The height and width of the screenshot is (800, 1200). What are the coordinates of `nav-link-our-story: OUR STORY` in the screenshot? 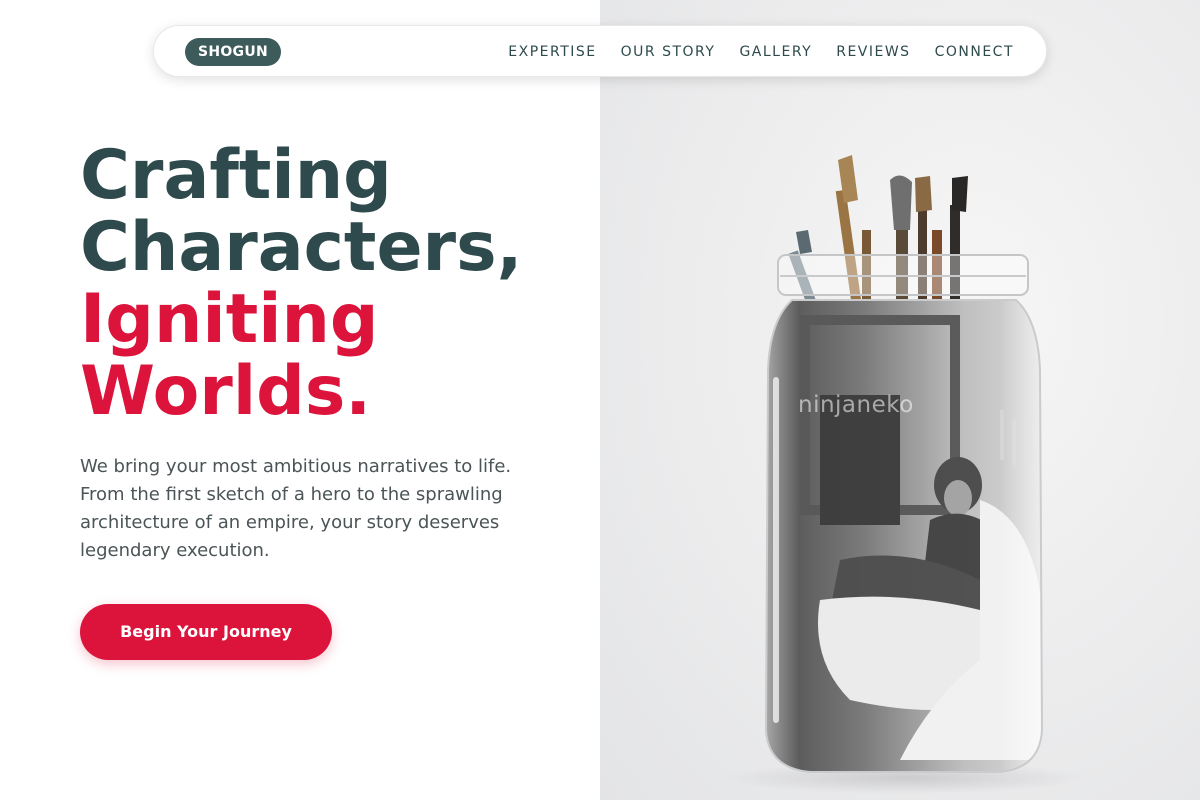 It's located at (668, 52).